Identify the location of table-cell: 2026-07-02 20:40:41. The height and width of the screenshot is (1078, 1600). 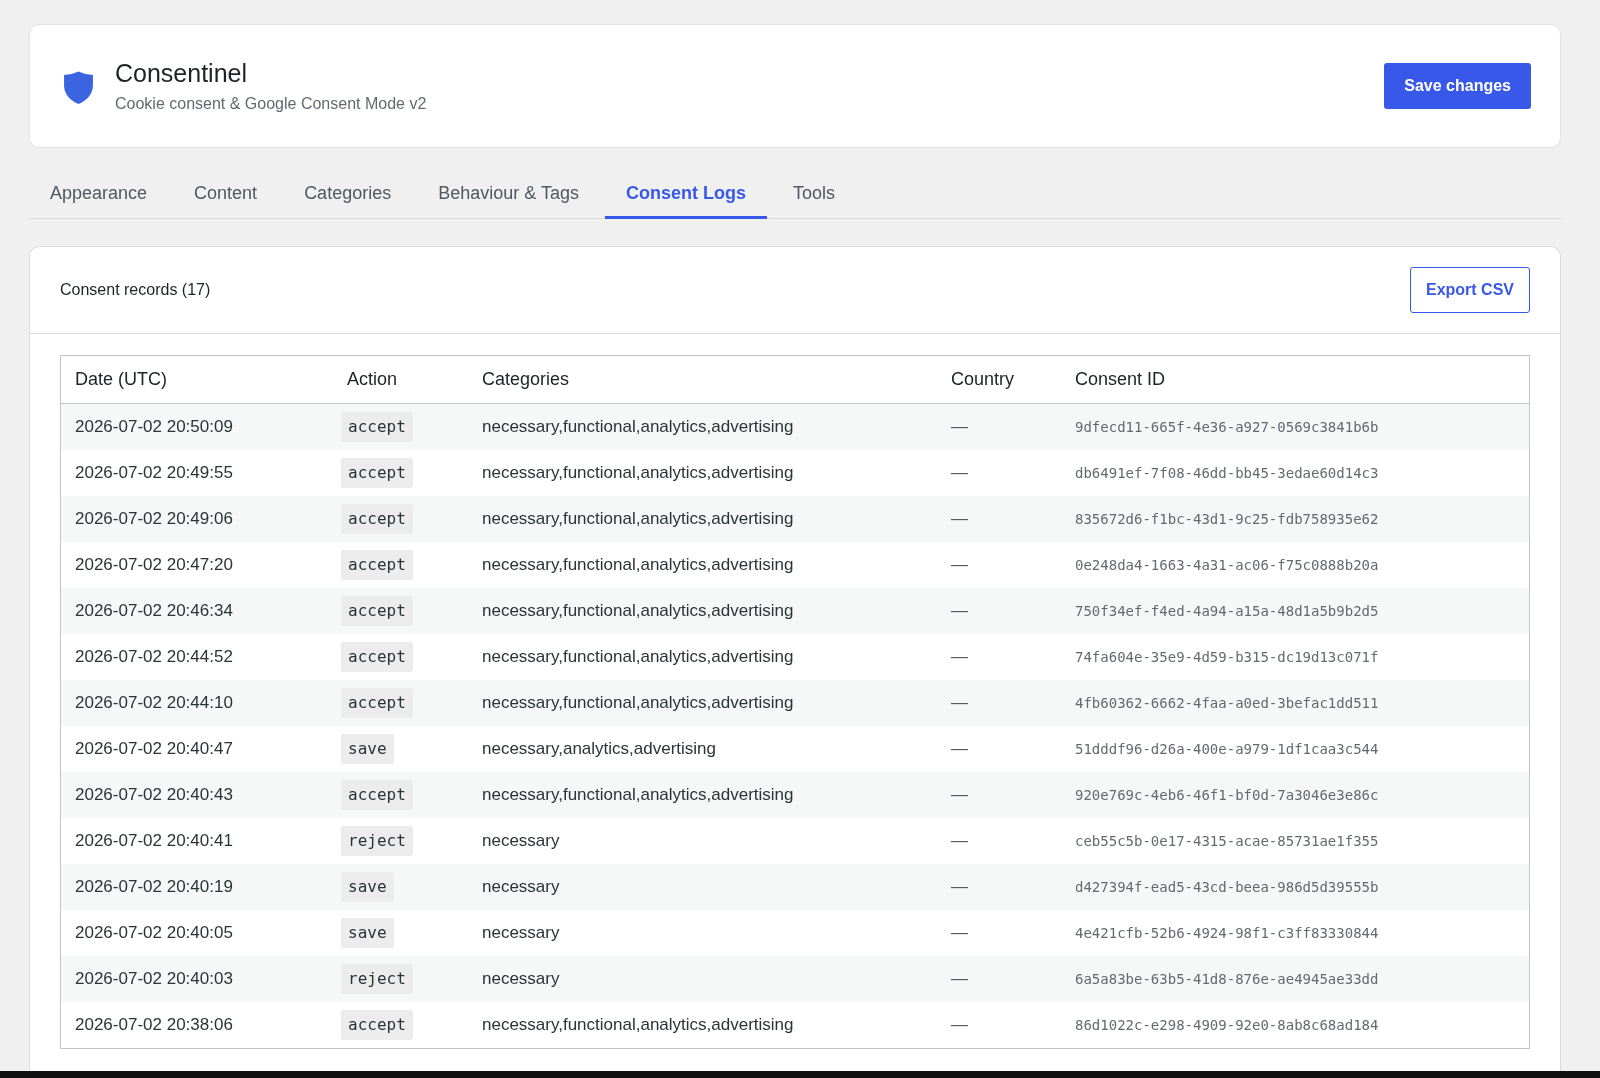
(196, 841).